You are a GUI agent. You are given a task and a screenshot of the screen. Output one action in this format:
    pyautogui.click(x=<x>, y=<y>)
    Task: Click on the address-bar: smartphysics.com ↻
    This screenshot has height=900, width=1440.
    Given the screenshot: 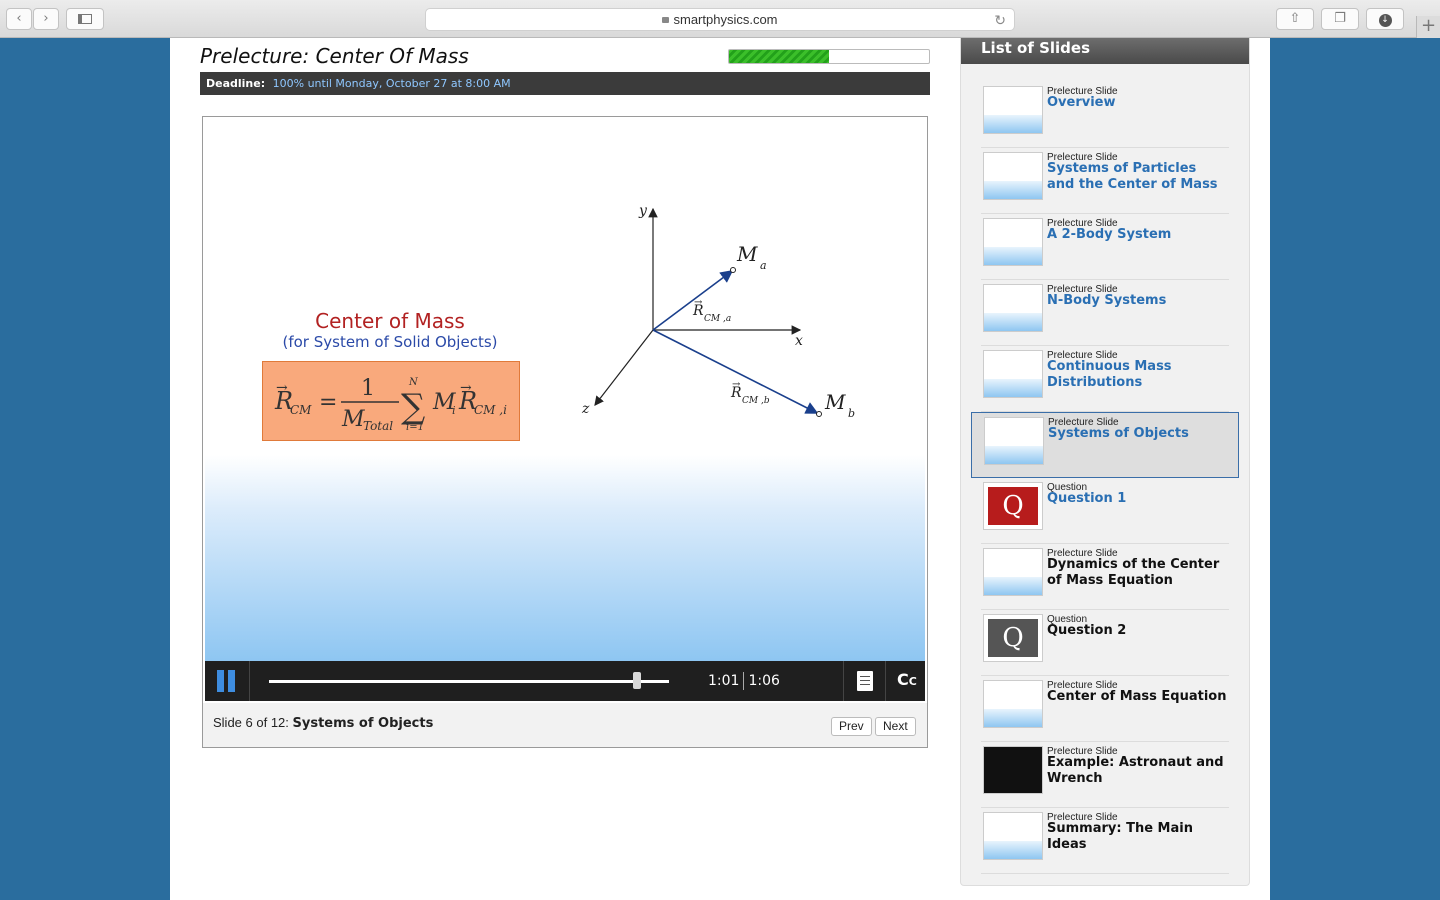 What is the action you would take?
    pyautogui.click(x=720, y=19)
    